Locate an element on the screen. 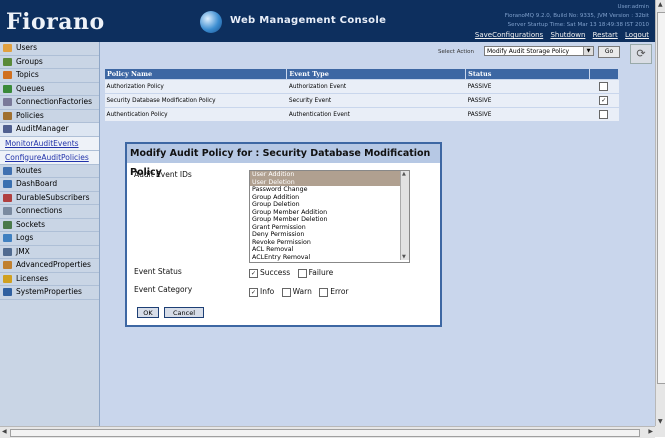 This screenshot has height=438, width=665. system-icon is located at coordinates (7, 292).